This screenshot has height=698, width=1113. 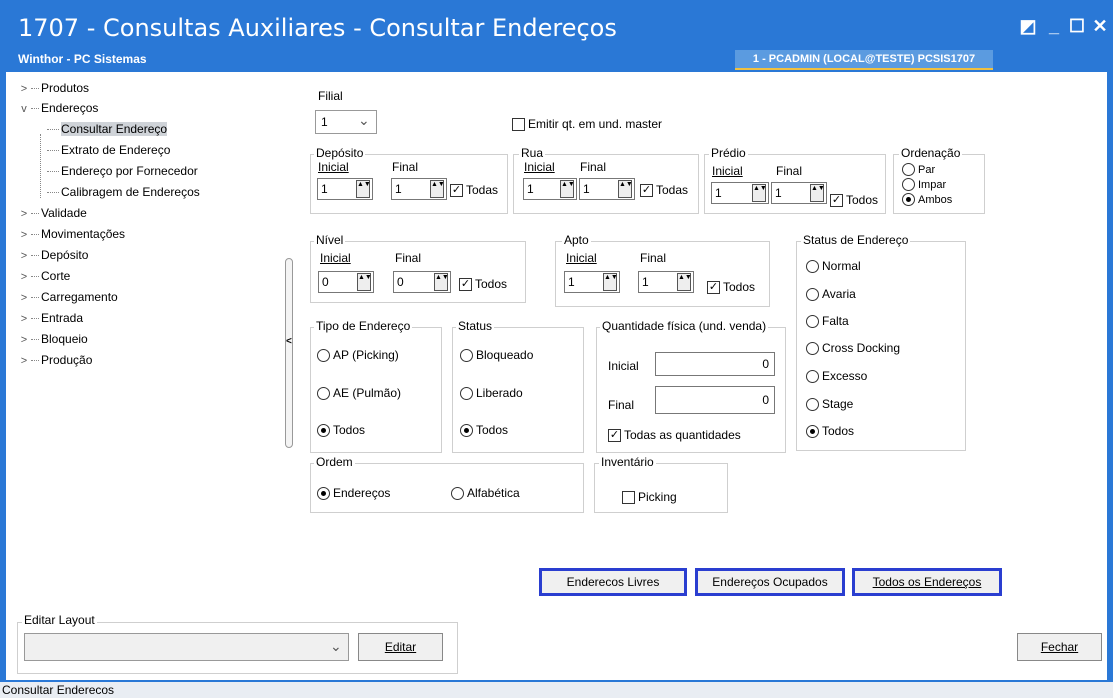 I want to click on par-radio: Par, so click(x=918, y=169).